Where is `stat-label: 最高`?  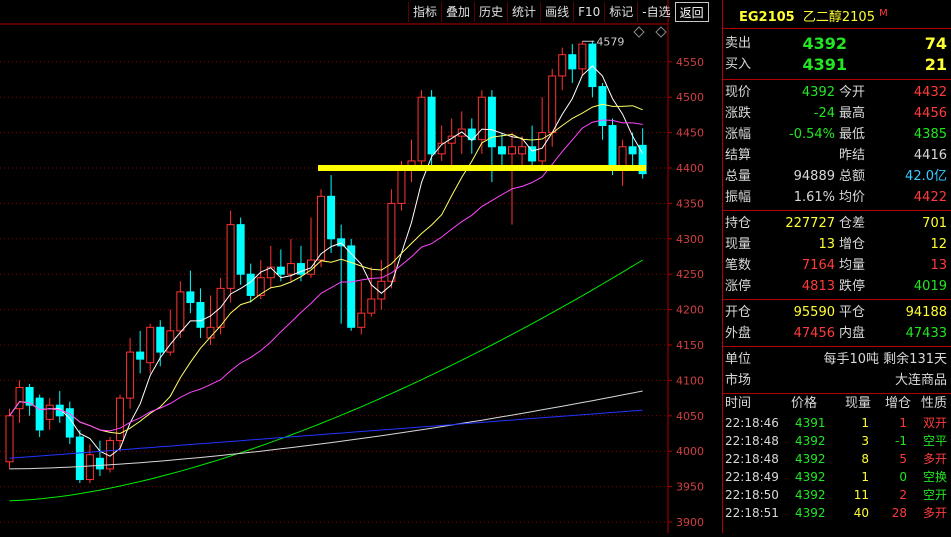
stat-label: 最高 is located at coordinates (852, 113).